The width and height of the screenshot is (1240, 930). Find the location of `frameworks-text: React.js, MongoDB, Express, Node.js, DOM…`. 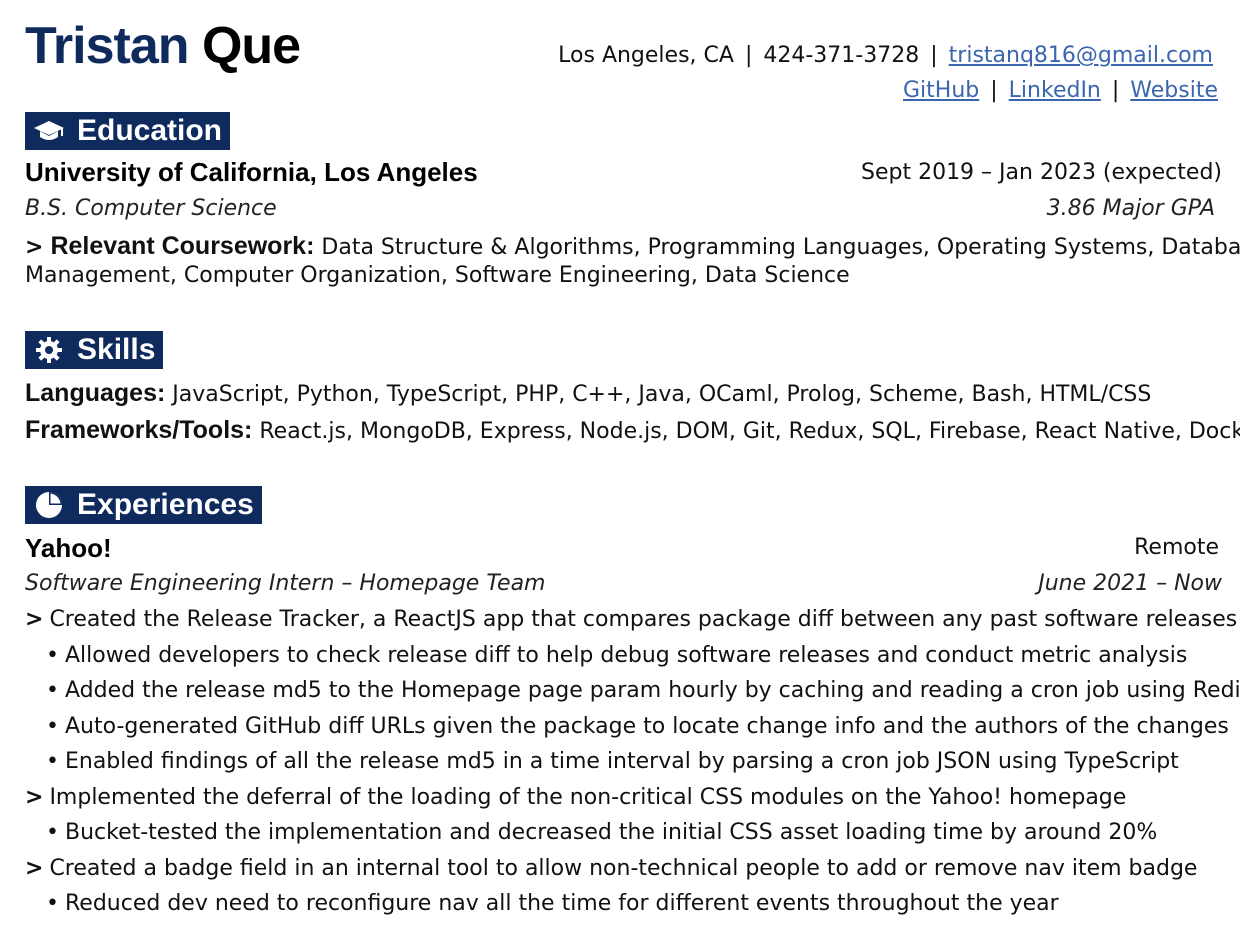

frameworks-text: React.js, MongoDB, Express, Node.js, DOM… is located at coordinates (749, 431).